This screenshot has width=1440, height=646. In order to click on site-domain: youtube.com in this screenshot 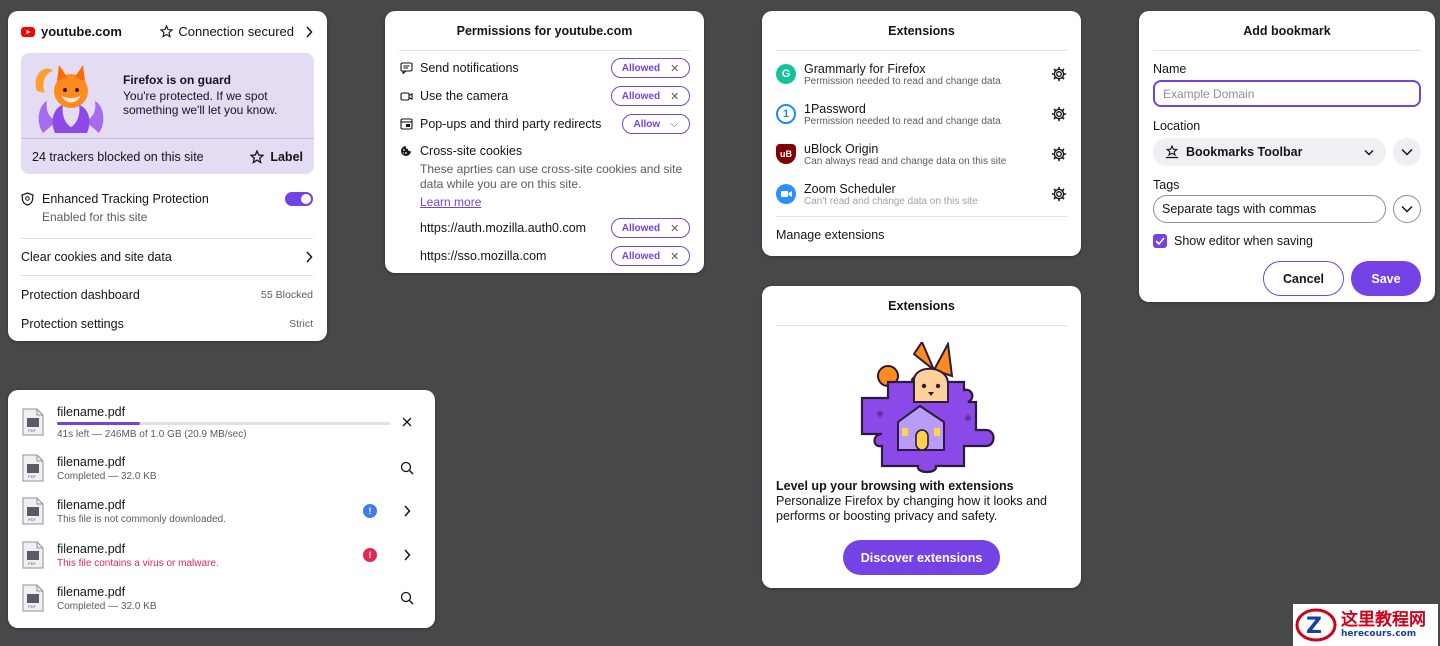, I will do `click(81, 31)`.